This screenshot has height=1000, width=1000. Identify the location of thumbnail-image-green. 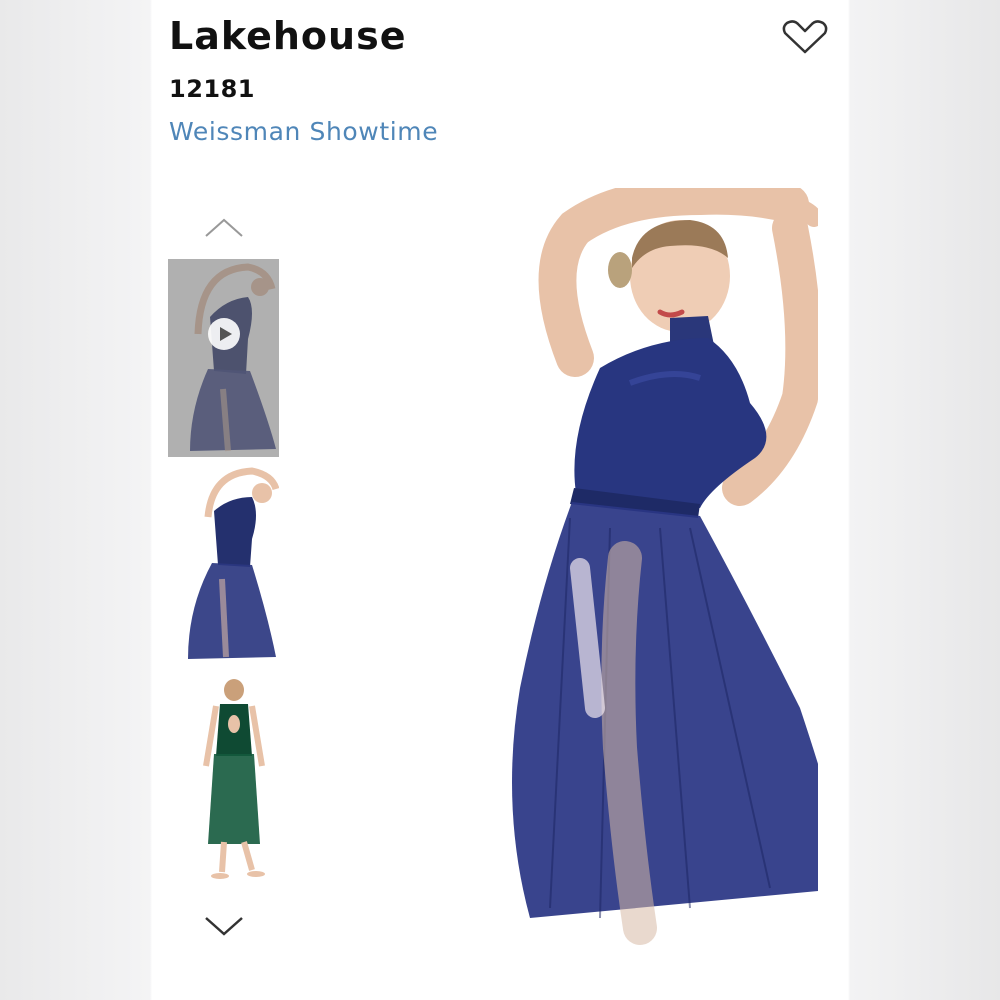
(223, 781).